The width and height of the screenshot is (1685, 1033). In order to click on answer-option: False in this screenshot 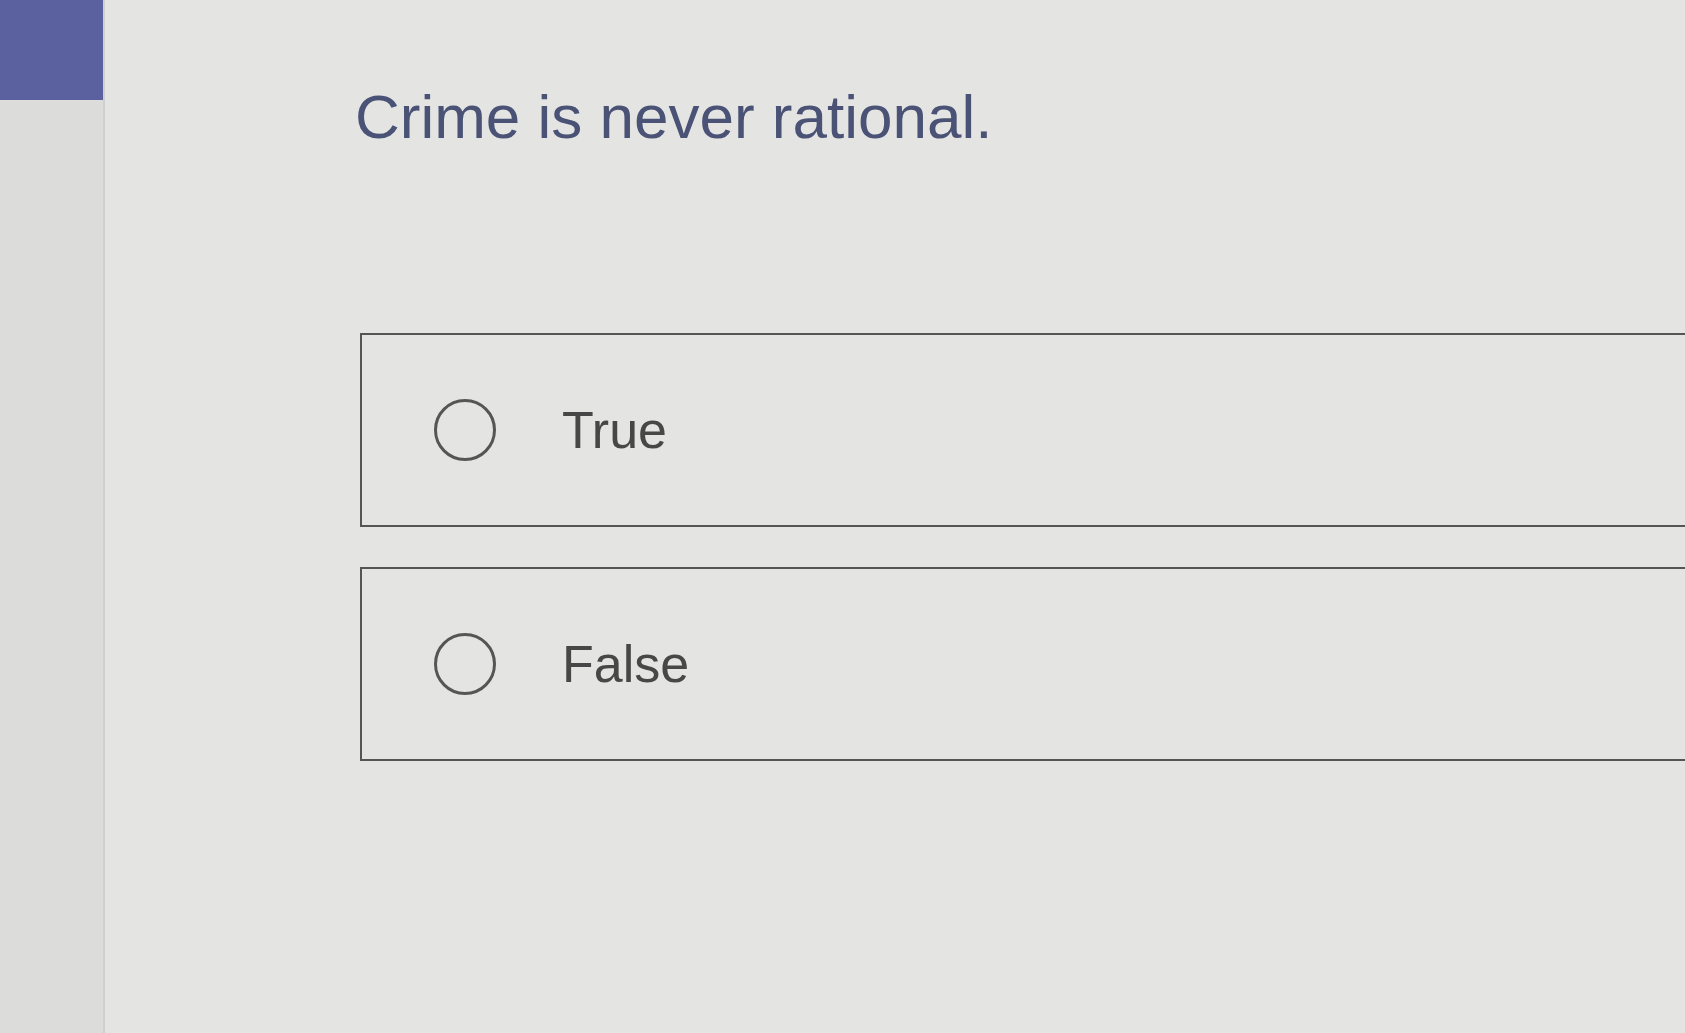, I will do `click(1022, 664)`.